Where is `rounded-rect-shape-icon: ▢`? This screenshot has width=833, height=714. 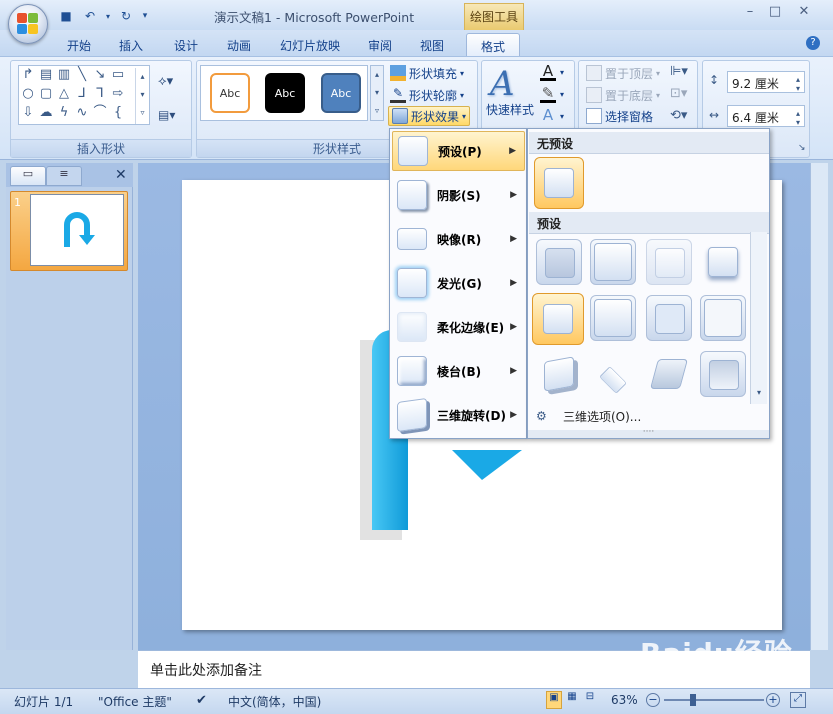 rounded-rect-shape-icon: ▢ is located at coordinates (46, 93).